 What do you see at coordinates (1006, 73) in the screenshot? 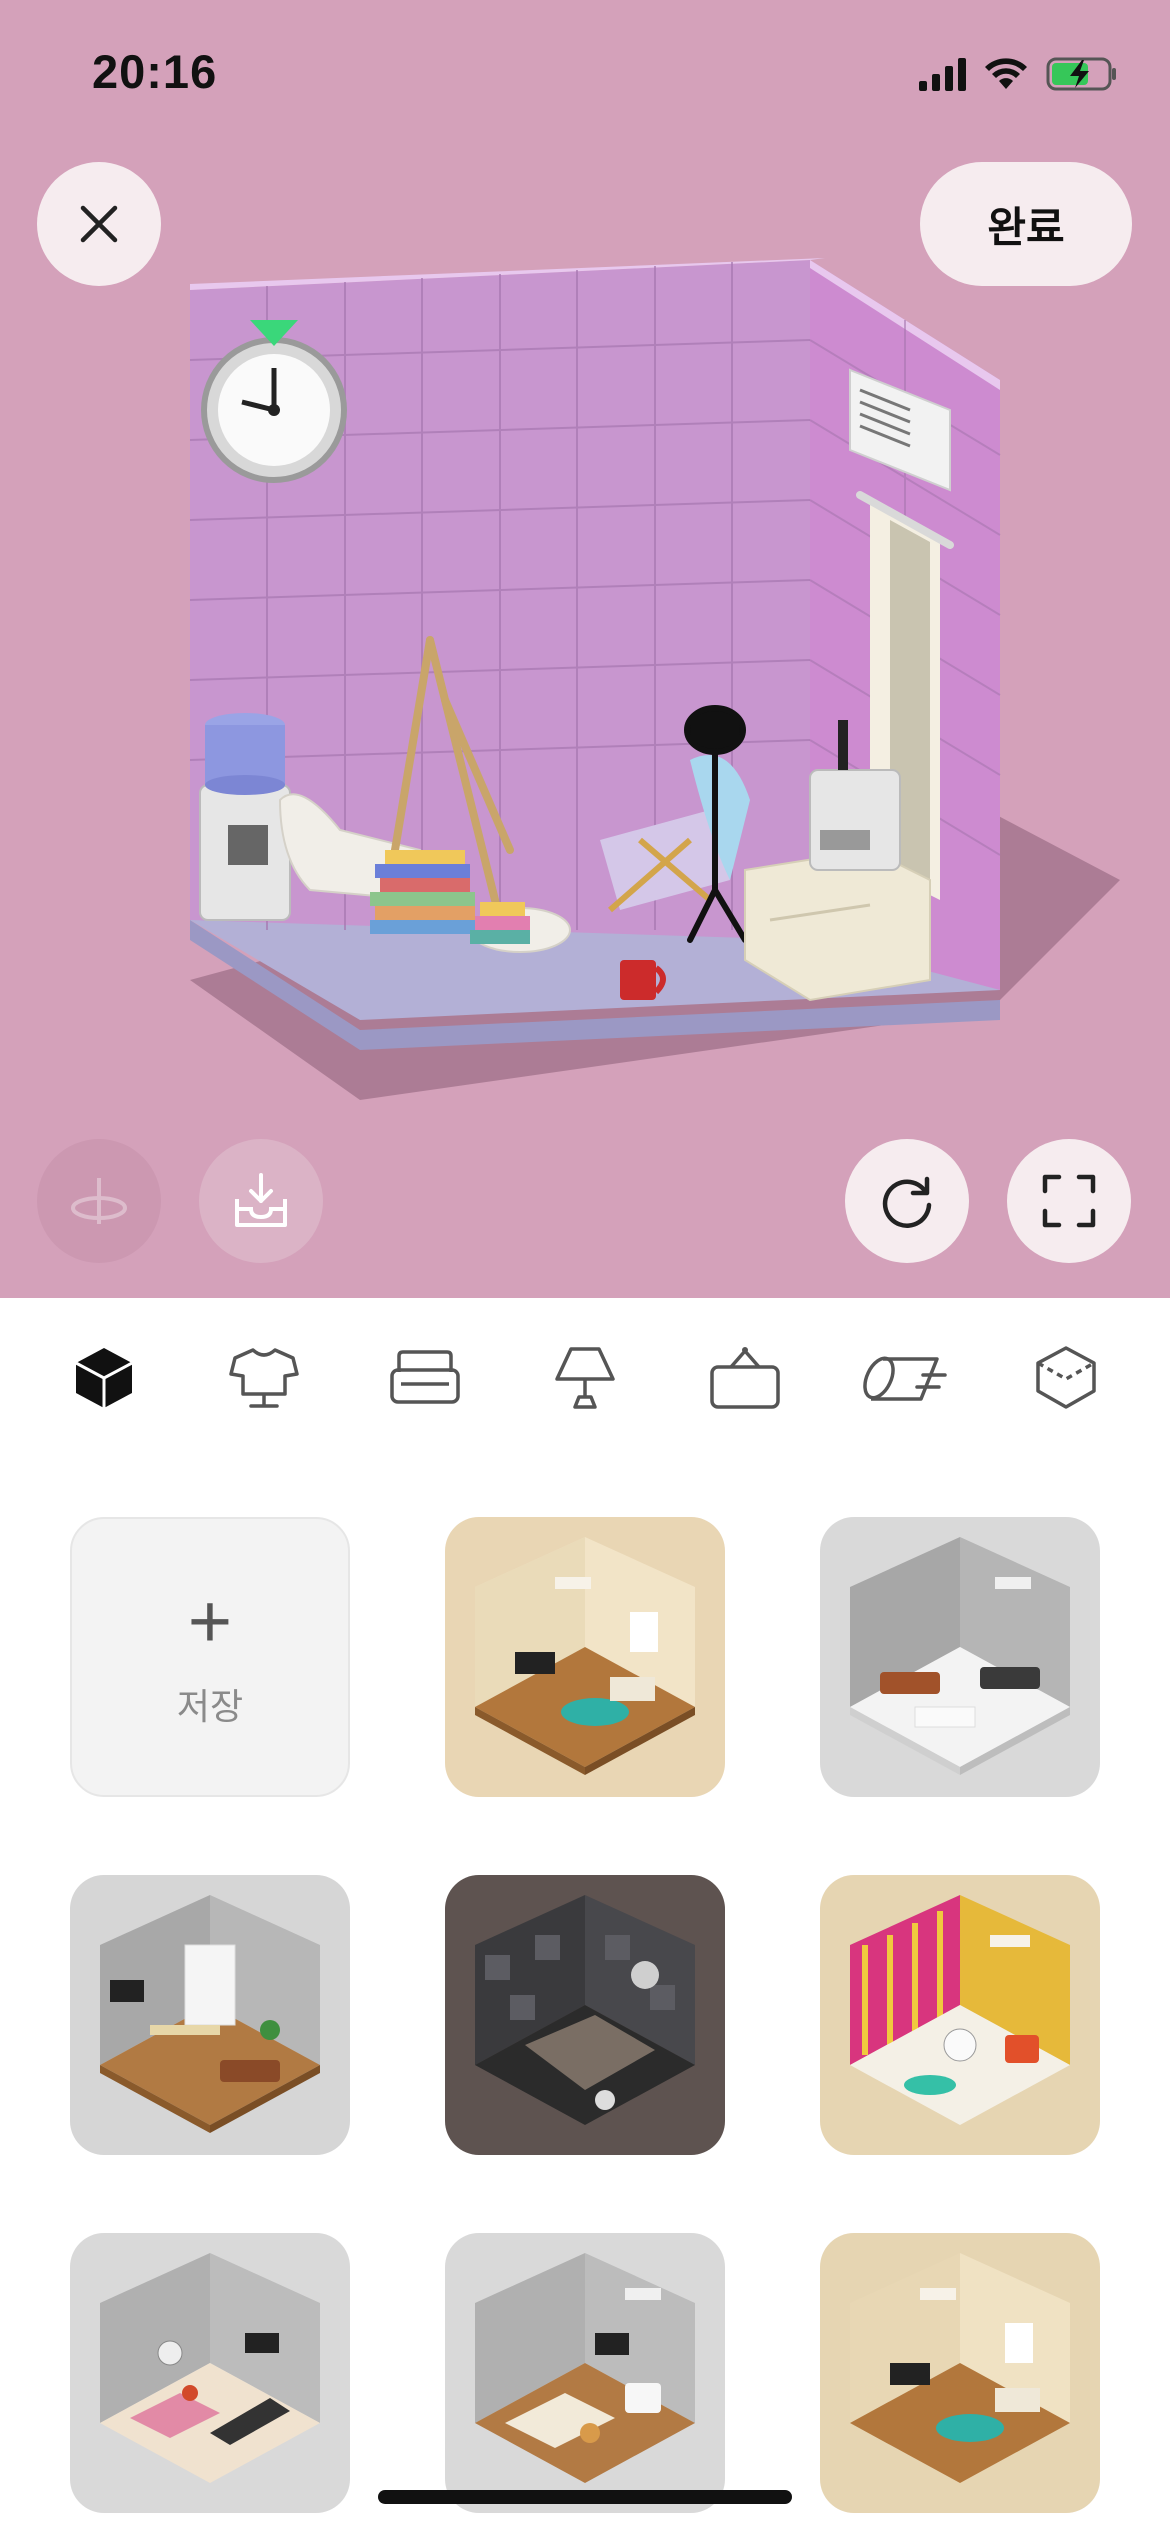
I see `wifi-icon` at bounding box center [1006, 73].